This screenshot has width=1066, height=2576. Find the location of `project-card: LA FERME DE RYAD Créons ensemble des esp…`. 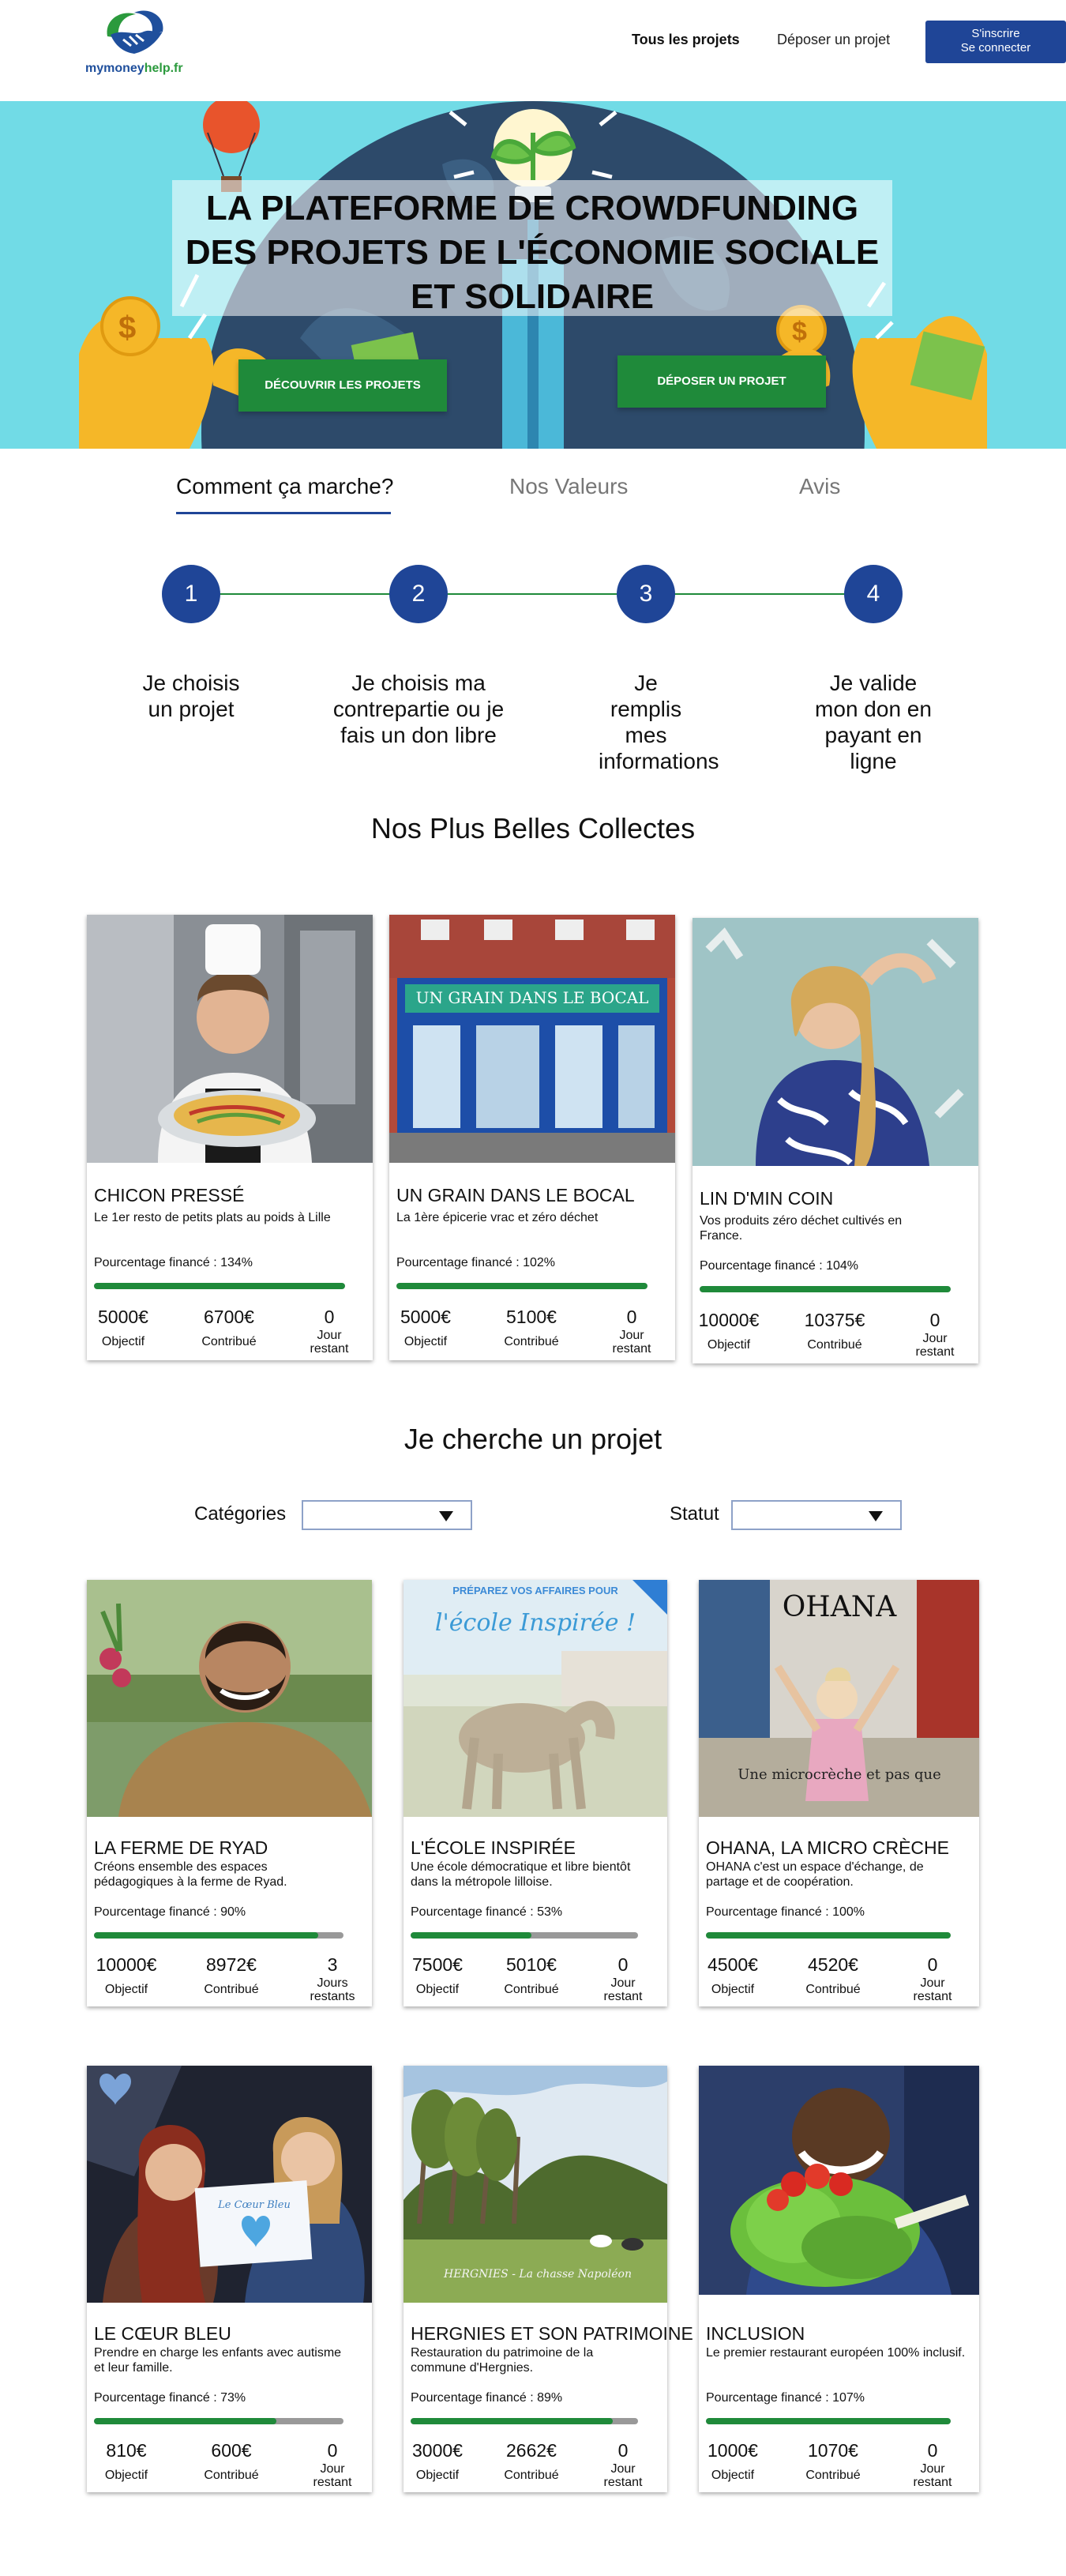

project-card: LA FERME DE RYAD Créons ensemble des esp… is located at coordinates (230, 1793).